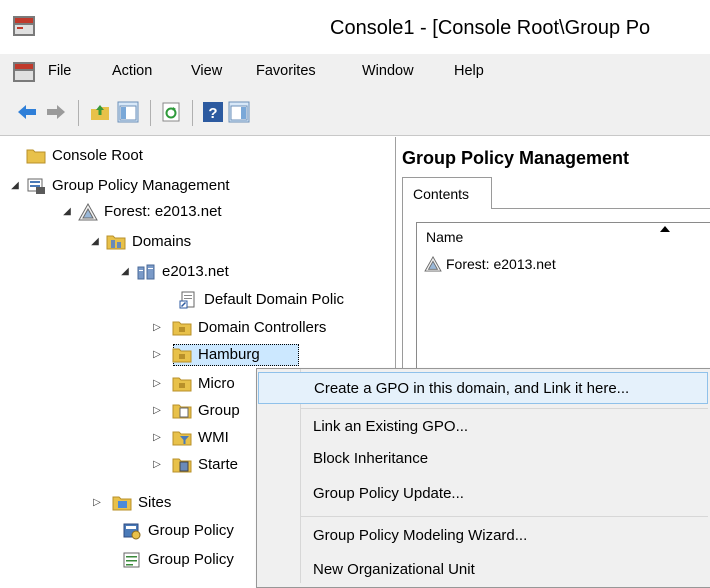 This screenshot has width=710, height=588. What do you see at coordinates (274, 299) in the screenshot?
I see `tree-label: Default Domain Polic` at bounding box center [274, 299].